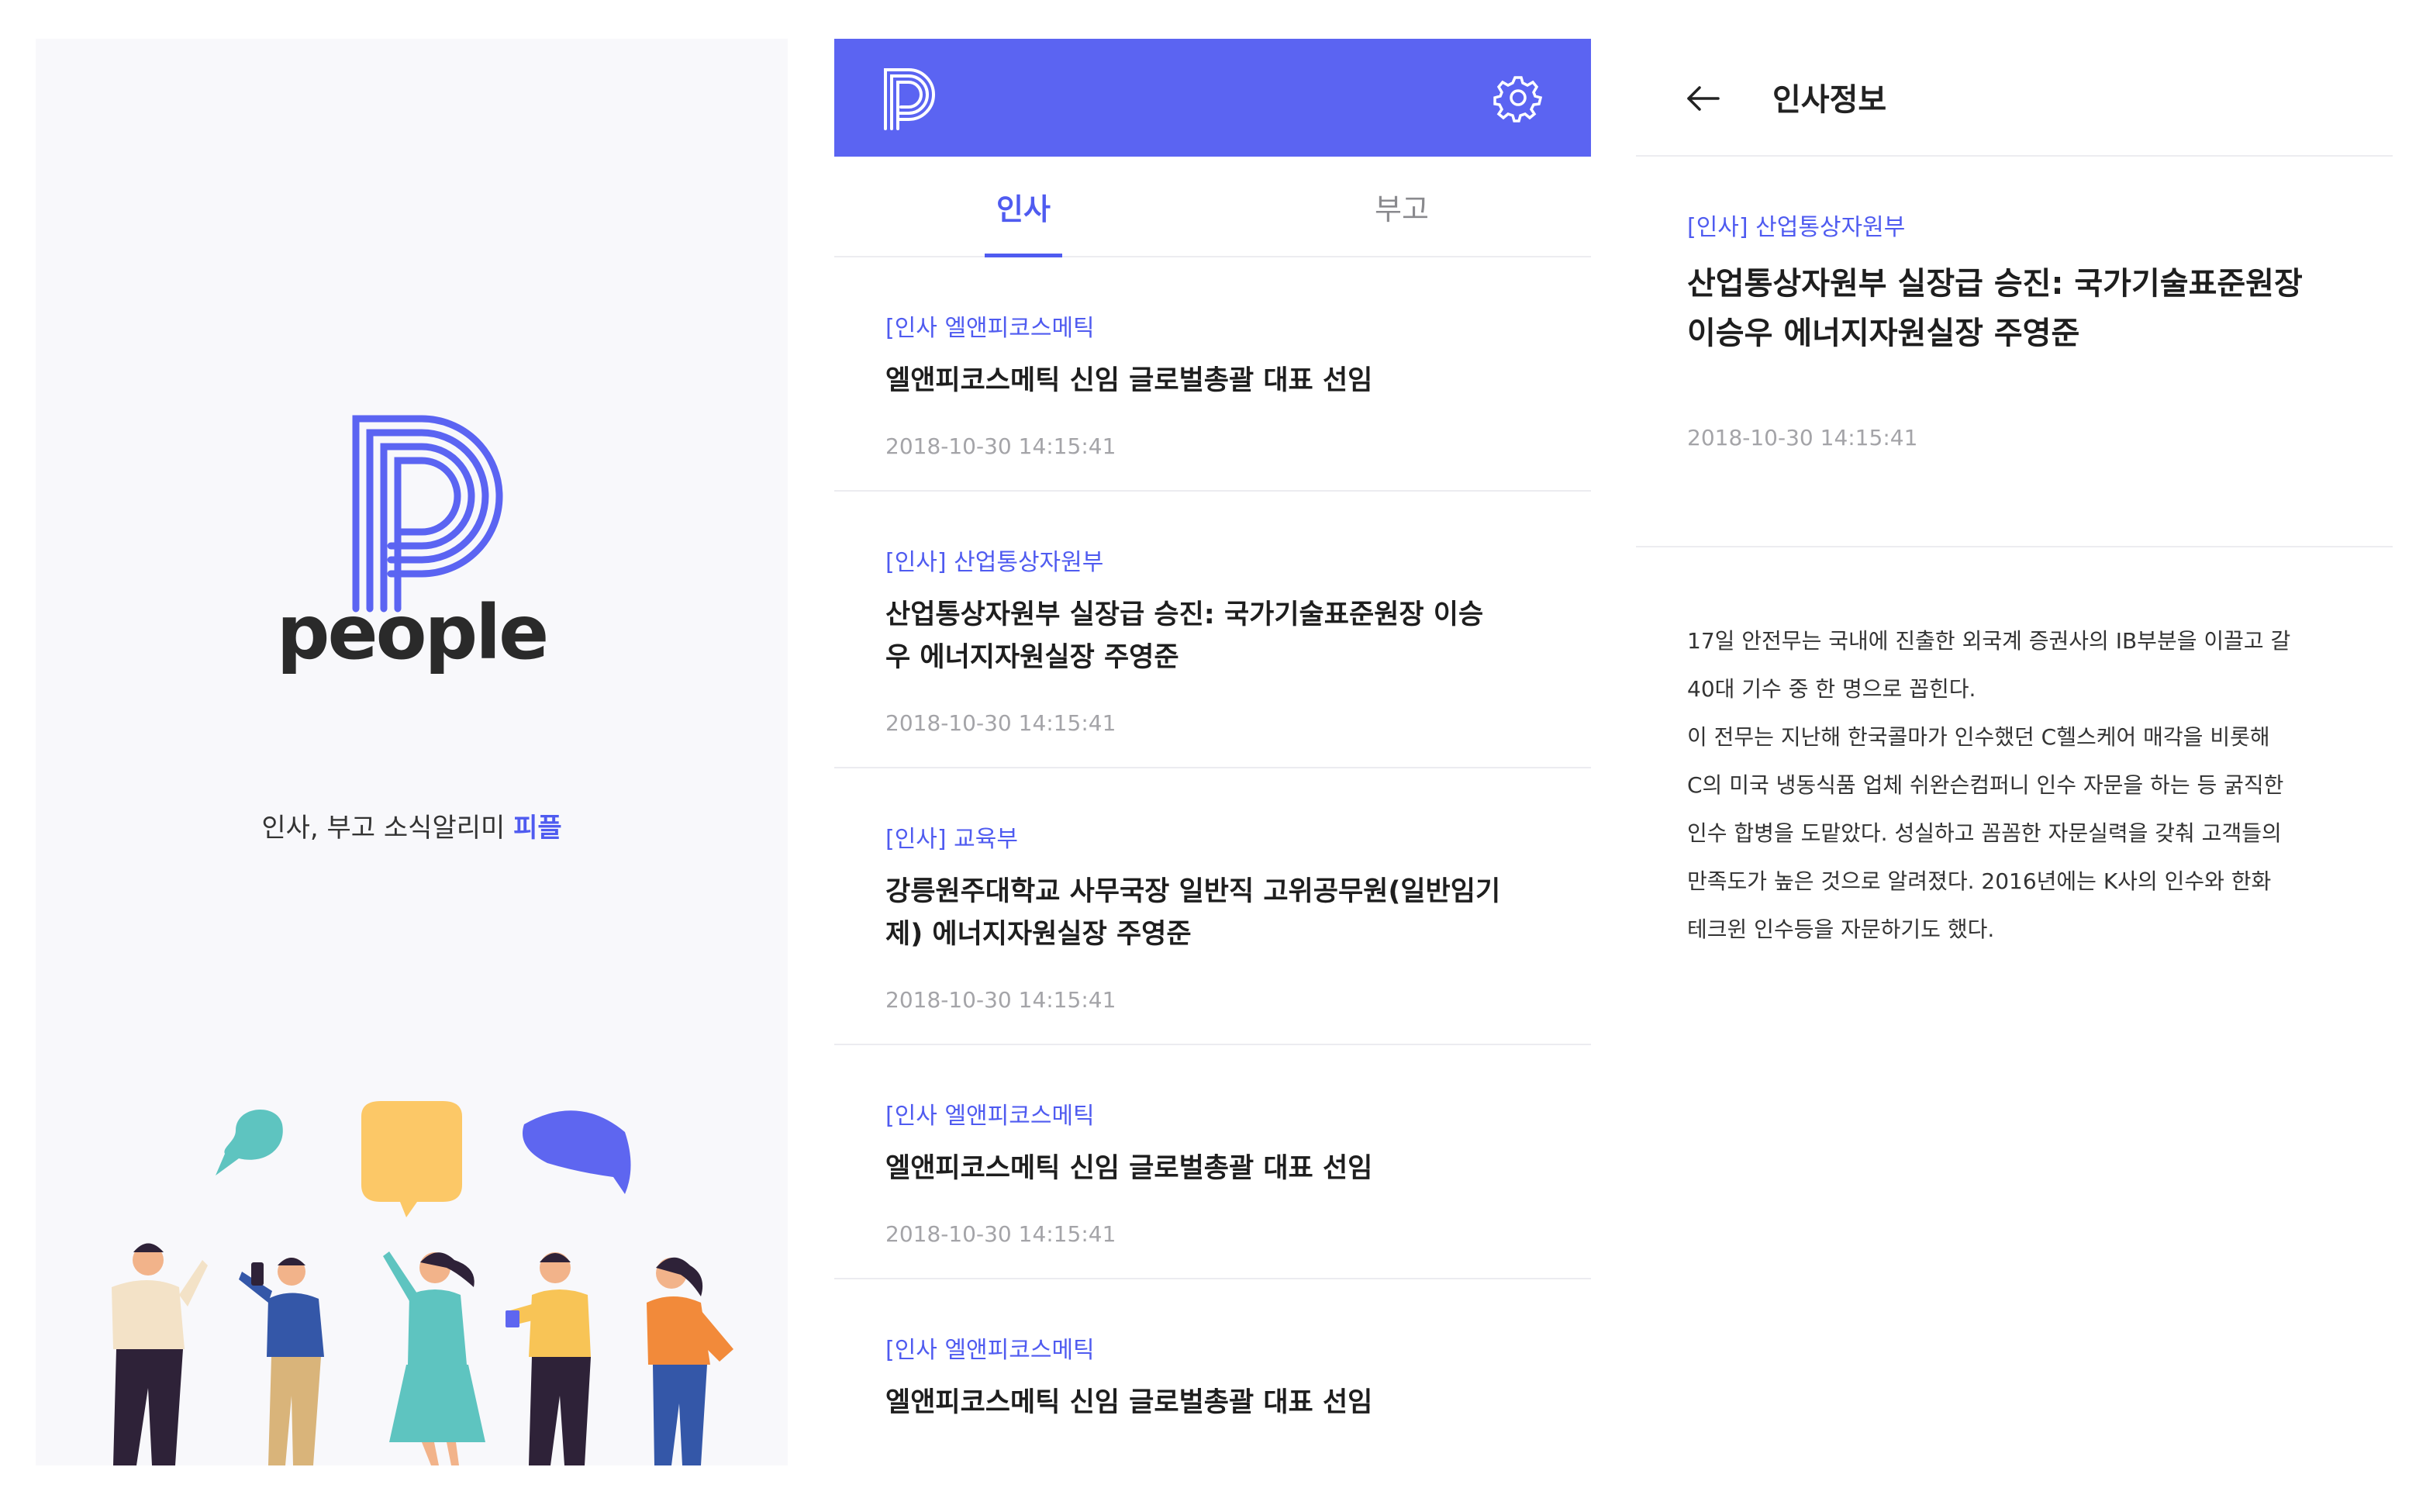  What do you see at coordinates (1402, 206) in the screenshot?
I see `tab-obituary: 부고` at bounding box center [1402, 206].